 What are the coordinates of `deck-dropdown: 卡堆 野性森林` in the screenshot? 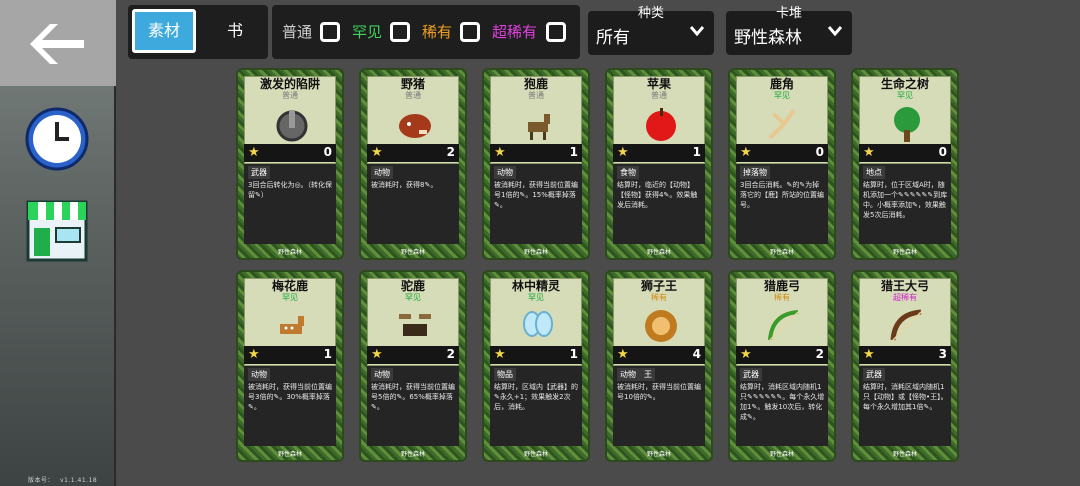 It's located at (789, 30).